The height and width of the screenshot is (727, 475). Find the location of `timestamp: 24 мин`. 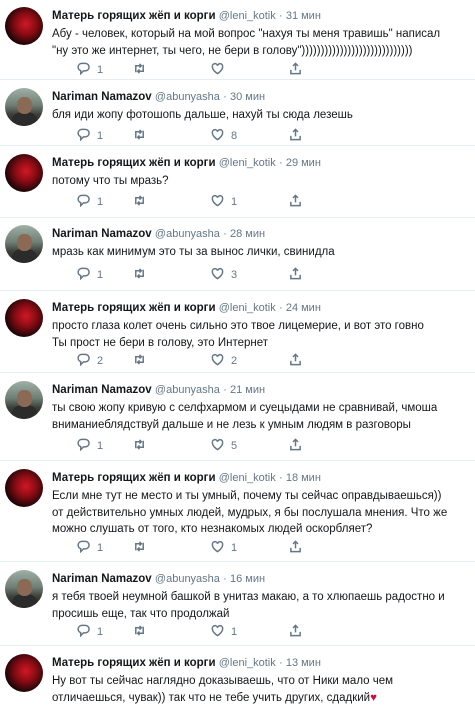

timestamp: 24 мин is located at coordinates (303, 308).